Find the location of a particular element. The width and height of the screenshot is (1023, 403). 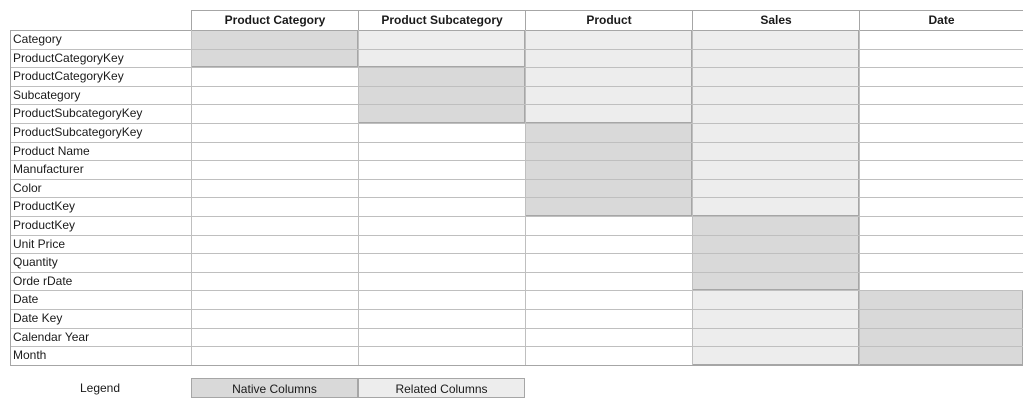

row-label: Color is located at coordinates (100, 188).